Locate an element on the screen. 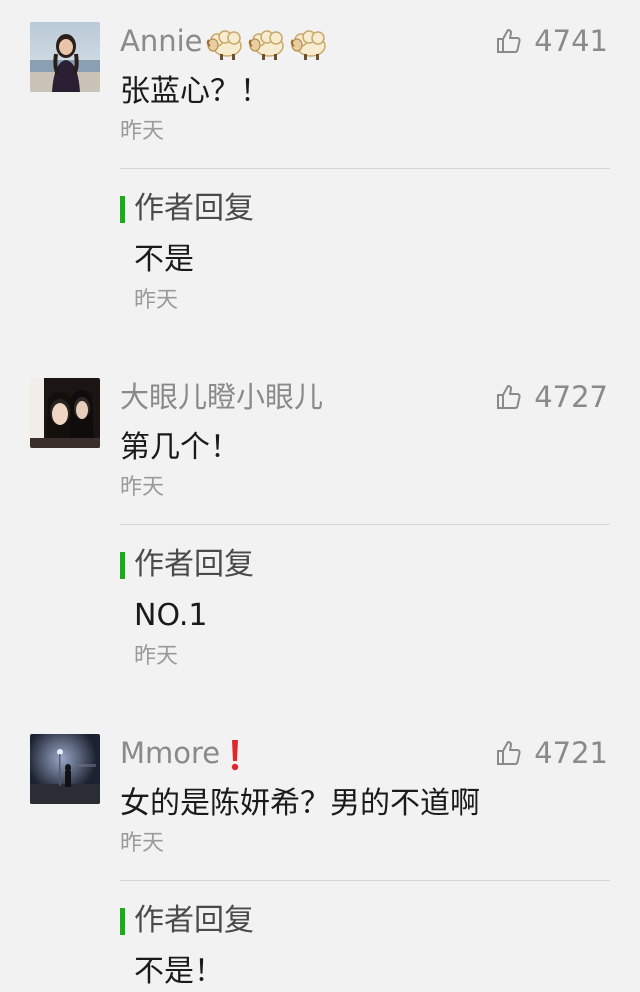 The width and height of the screenshot is (640, 992). comment-content: 第几个！ is located at coordinates (180, 447).